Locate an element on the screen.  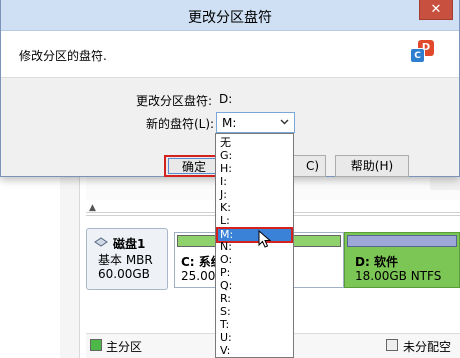
current-letter-label: 更改分区盘符: is located at coordinates (174, 101).